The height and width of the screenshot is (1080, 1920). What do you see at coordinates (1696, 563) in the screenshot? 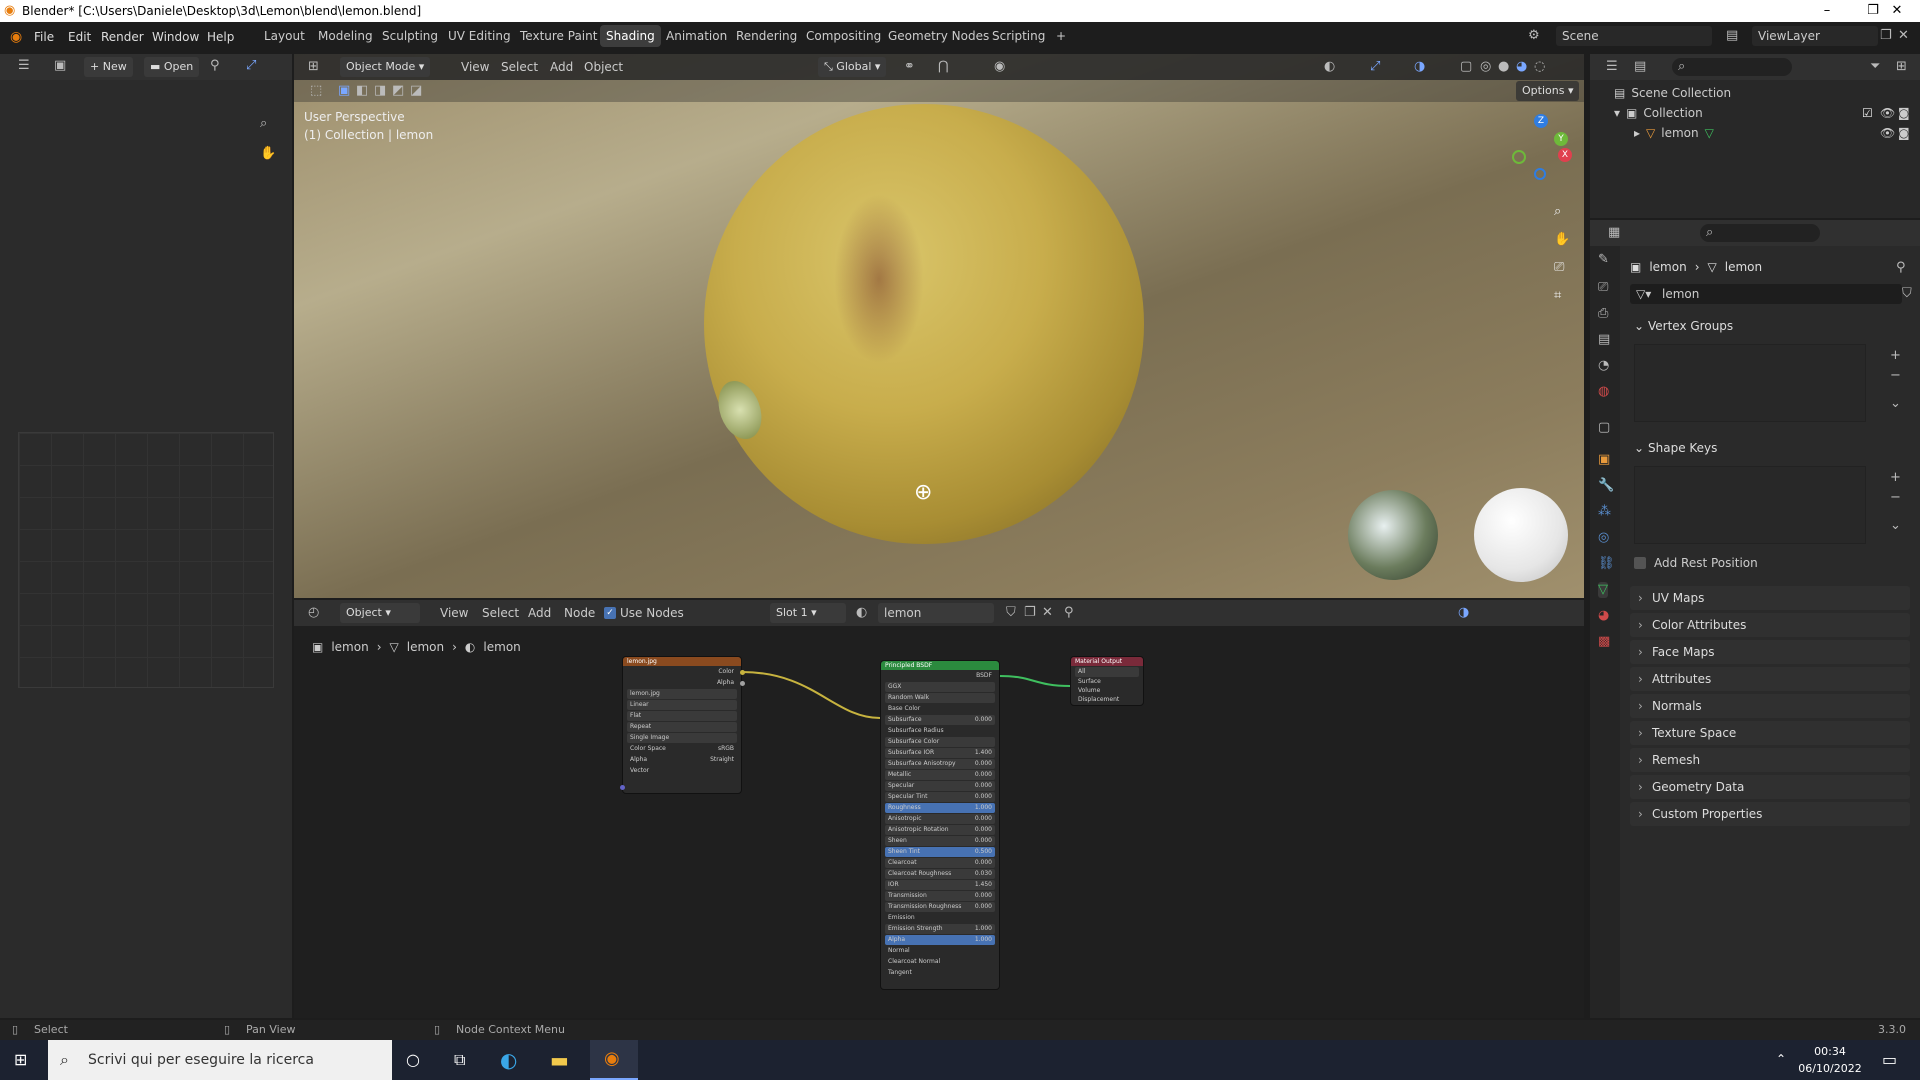
I see `add-rest-position-row: Add Rest Position` at bounding box center [1696, 563].